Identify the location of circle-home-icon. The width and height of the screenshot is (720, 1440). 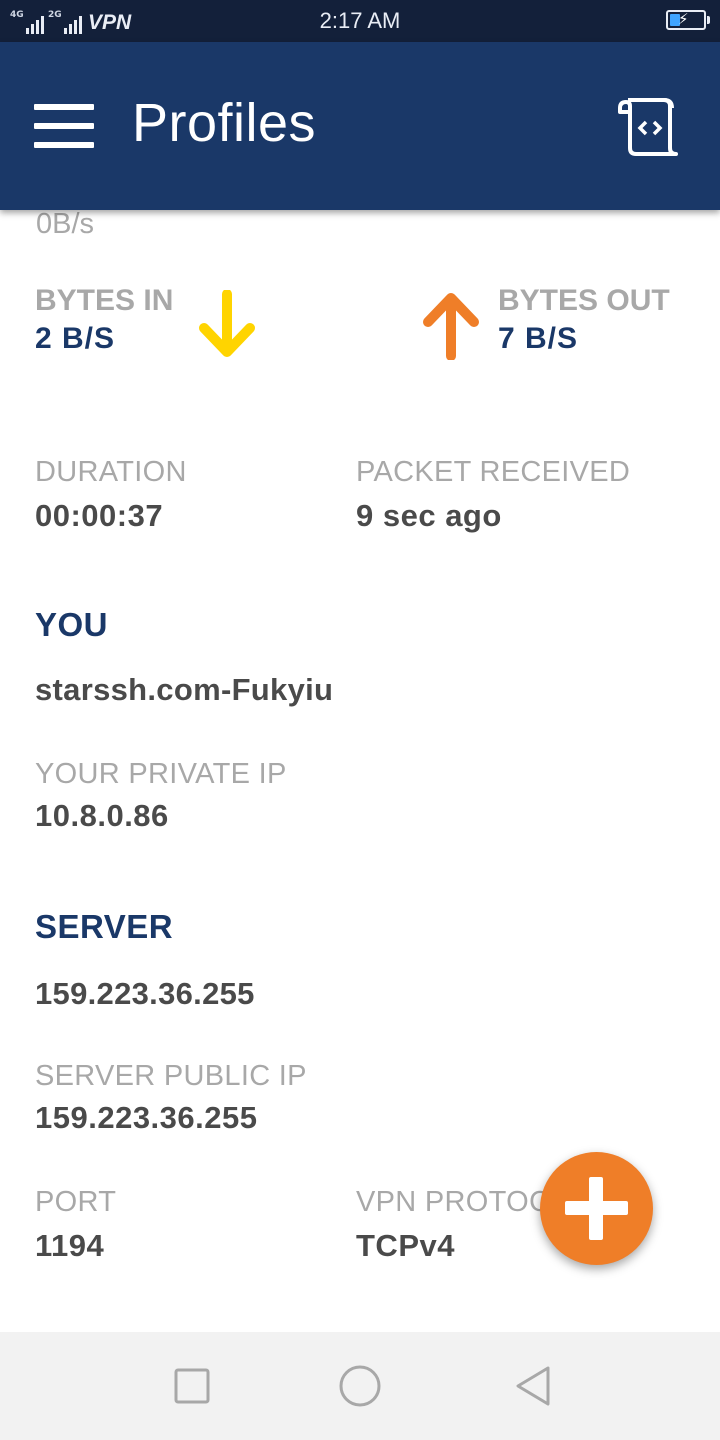
(360, 1386).